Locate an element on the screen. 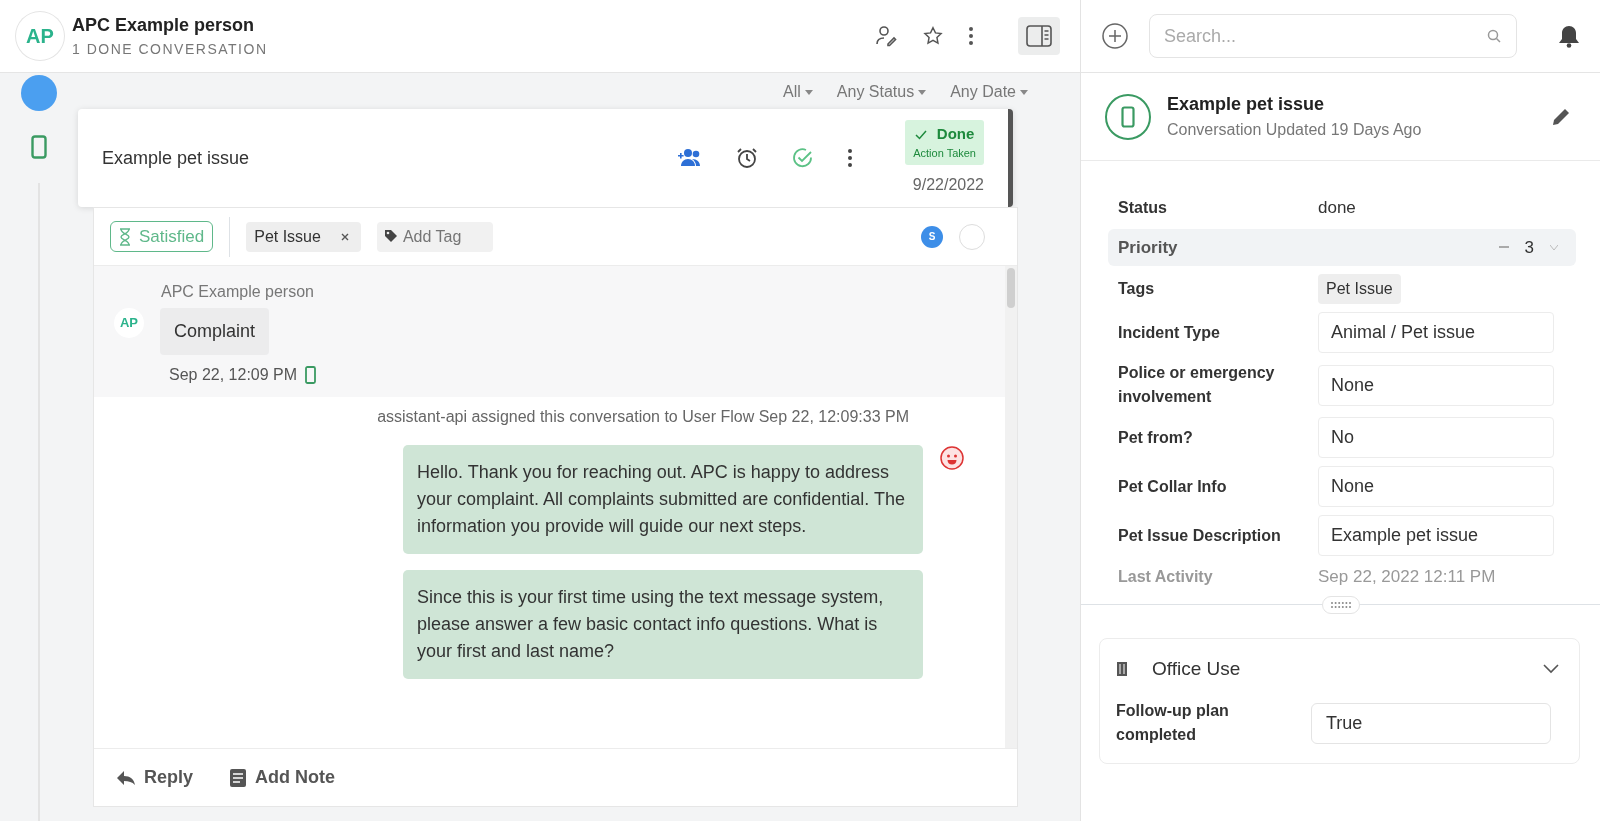 The image size is (1600, 821). field-value: Sep 22, 2022 12:11 PM is located at coordinates (1407, 577).